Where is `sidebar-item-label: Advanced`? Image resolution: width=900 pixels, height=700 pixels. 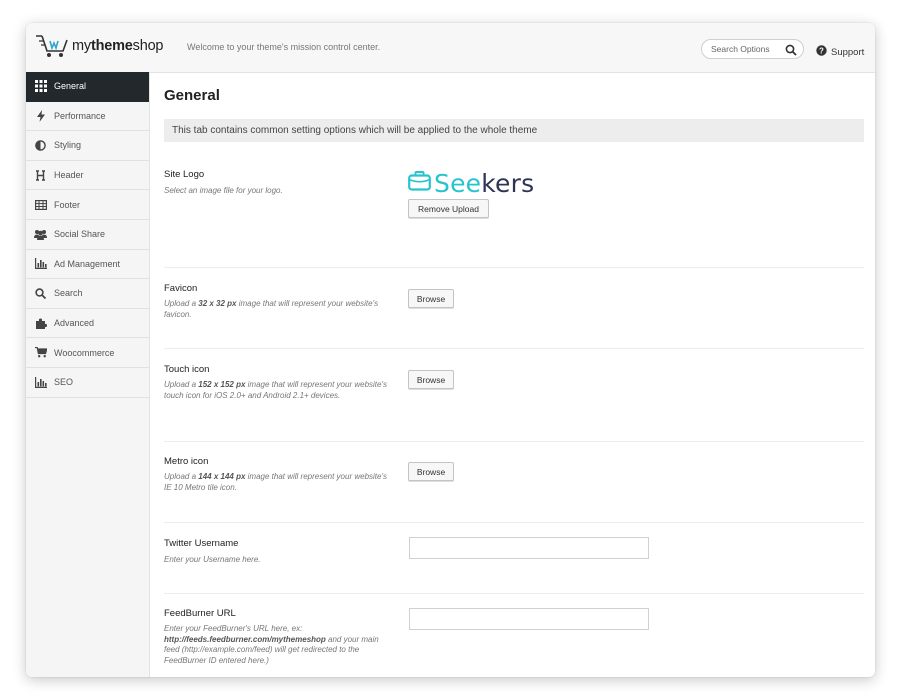
sidebar-item-label: Advanced is located at coordinates (74, 323).